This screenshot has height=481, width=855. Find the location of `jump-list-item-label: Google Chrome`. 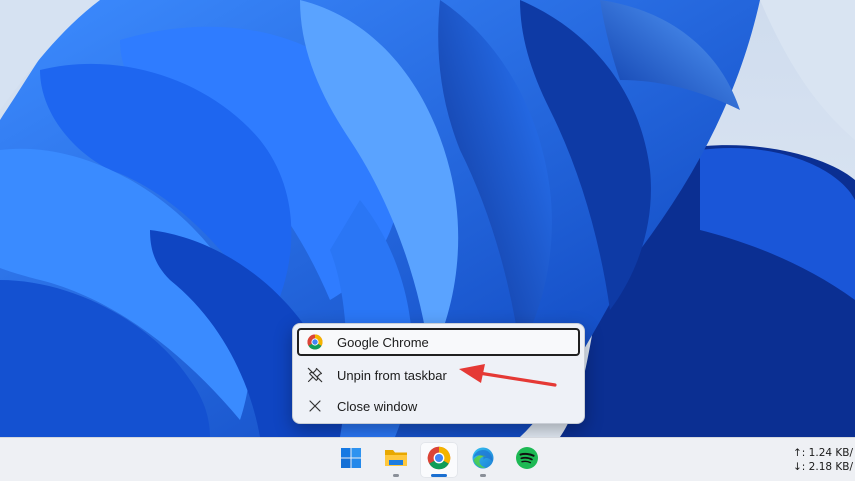

jump-list-item-label: Google Chrome is located at coordinates (383, 342).